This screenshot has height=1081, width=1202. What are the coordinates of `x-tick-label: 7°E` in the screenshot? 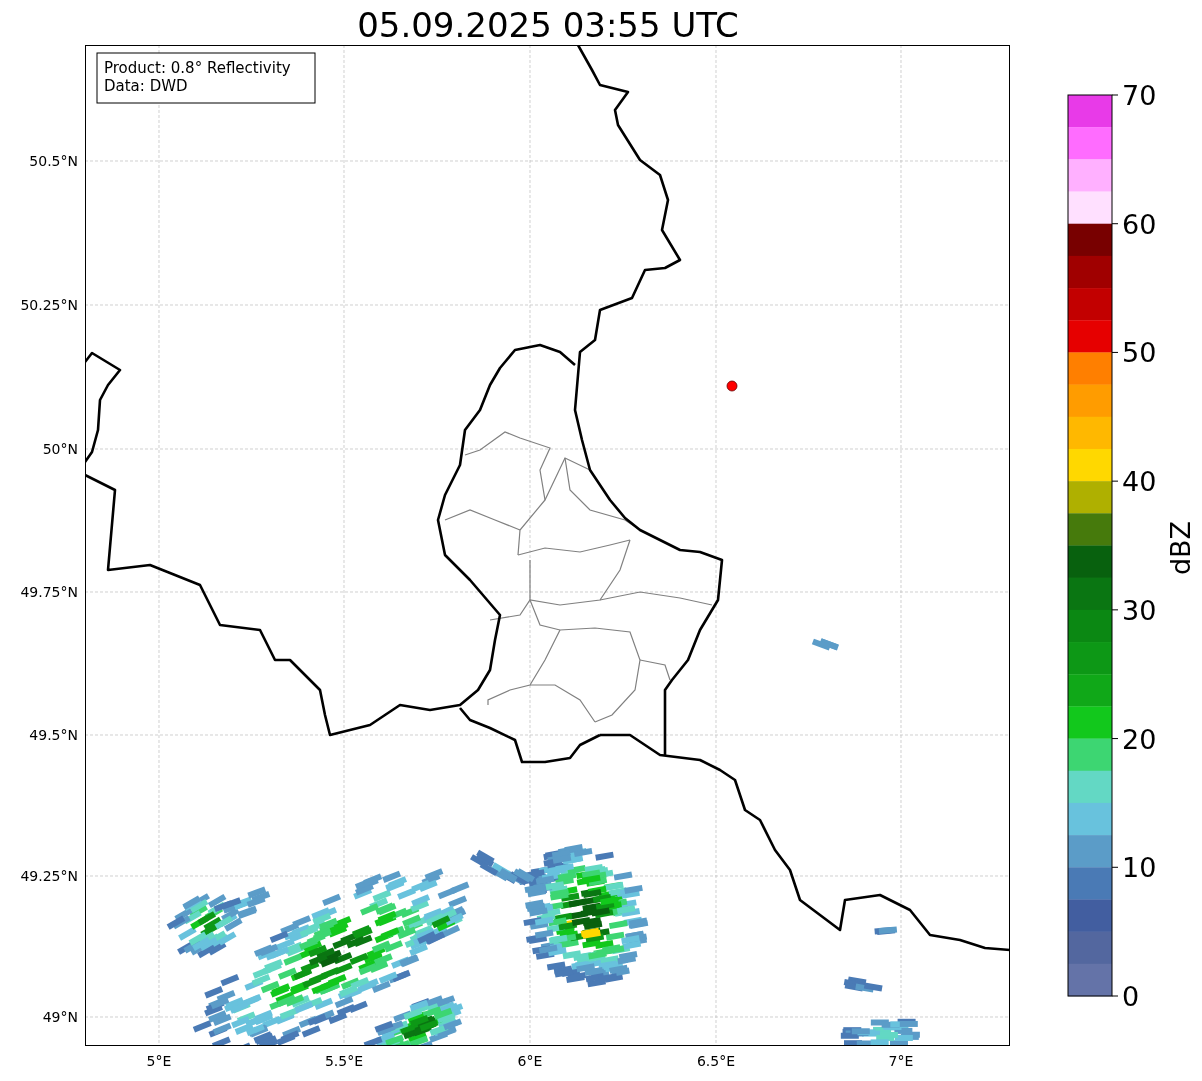 It's located at (901, 1061).